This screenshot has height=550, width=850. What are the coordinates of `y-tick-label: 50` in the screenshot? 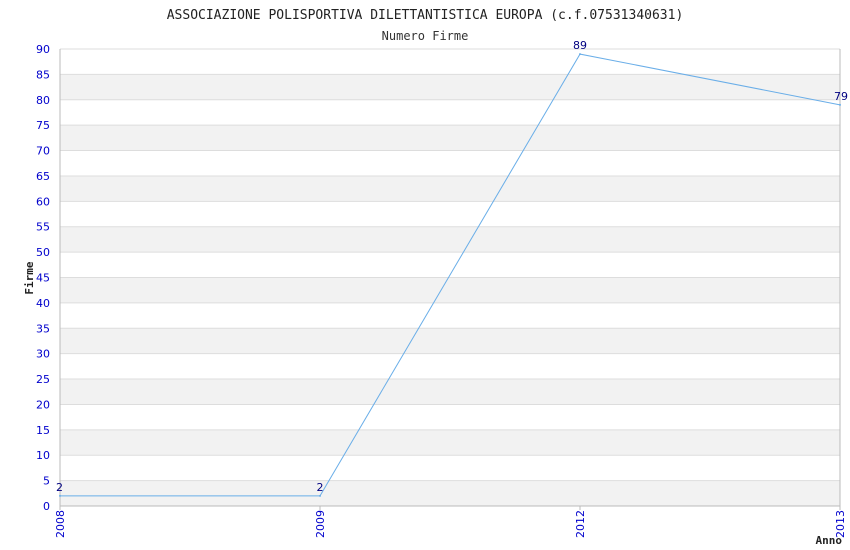 It's located at (43, 252).